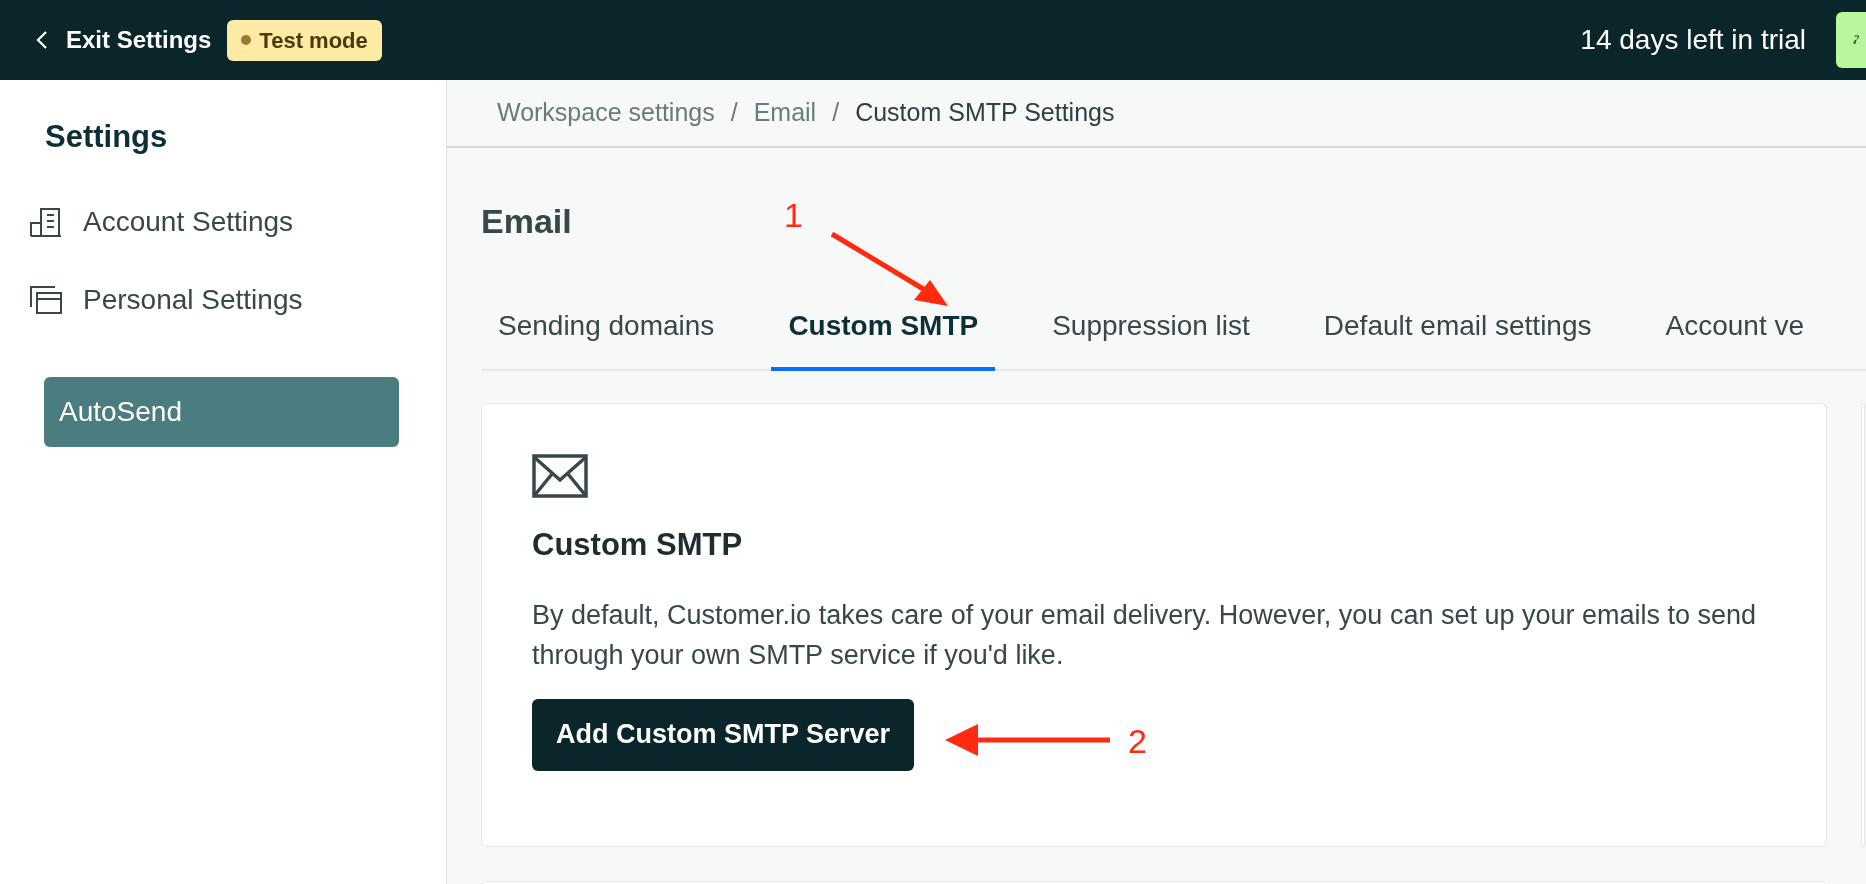 This screenshot has width=1866, height=884. I want to click on tab: Account ve, so click(1726, 338).